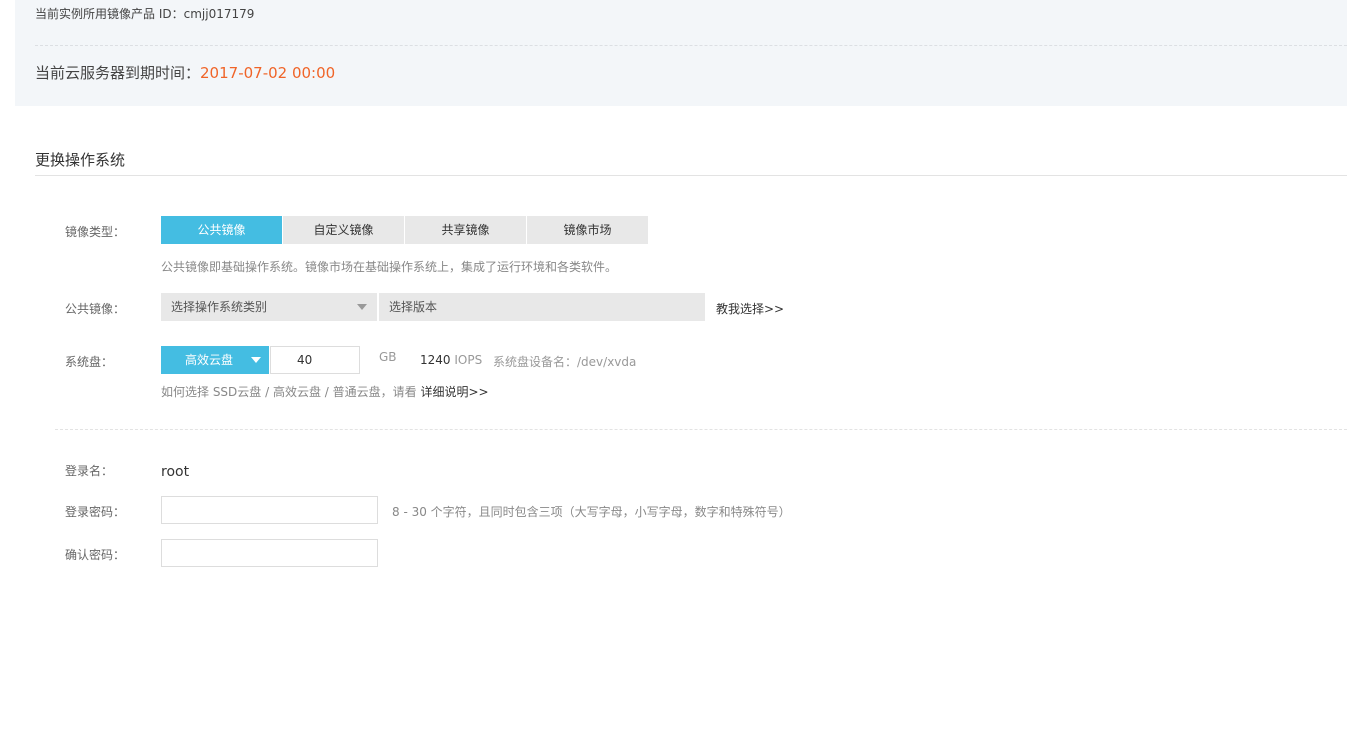 This screenshot has width=1347, height=747. Describe the element at coordinates (465, 230) in the screenshot. I see `tab-shared-image: 共享镜像` at that location.